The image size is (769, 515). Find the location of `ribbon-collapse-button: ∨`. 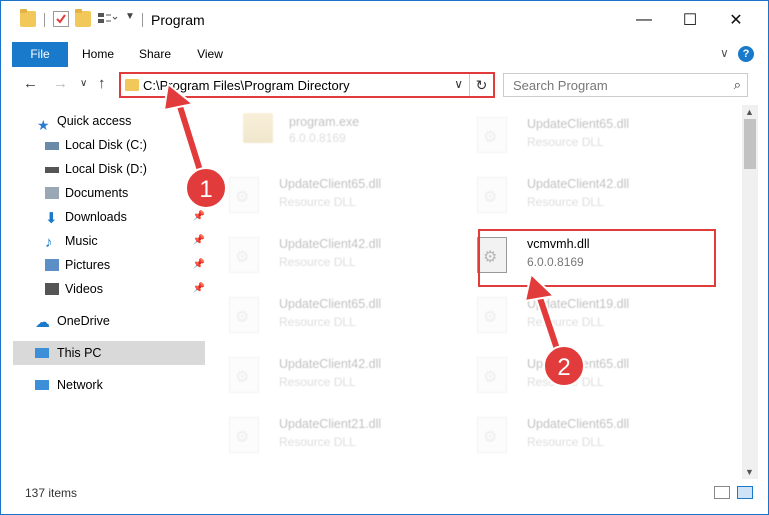

ribbon-collapse-button: ∨ is located at coordinates (724, 53).